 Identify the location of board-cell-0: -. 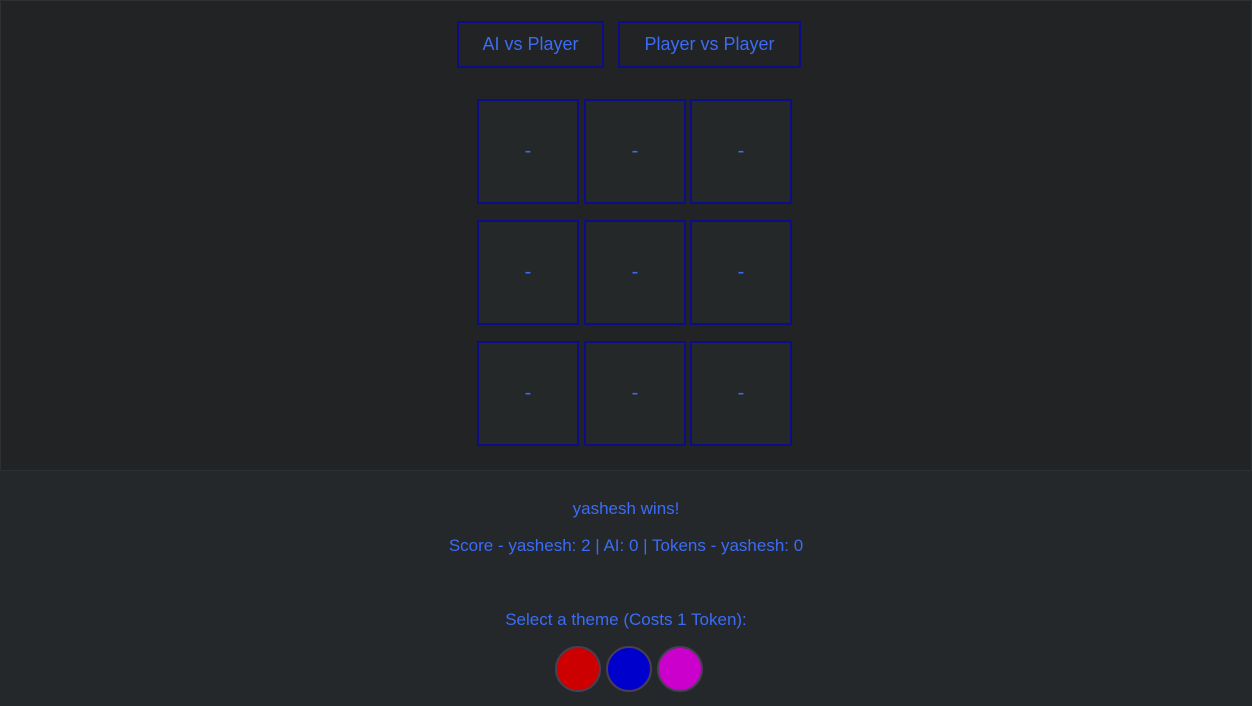
(528, 151).